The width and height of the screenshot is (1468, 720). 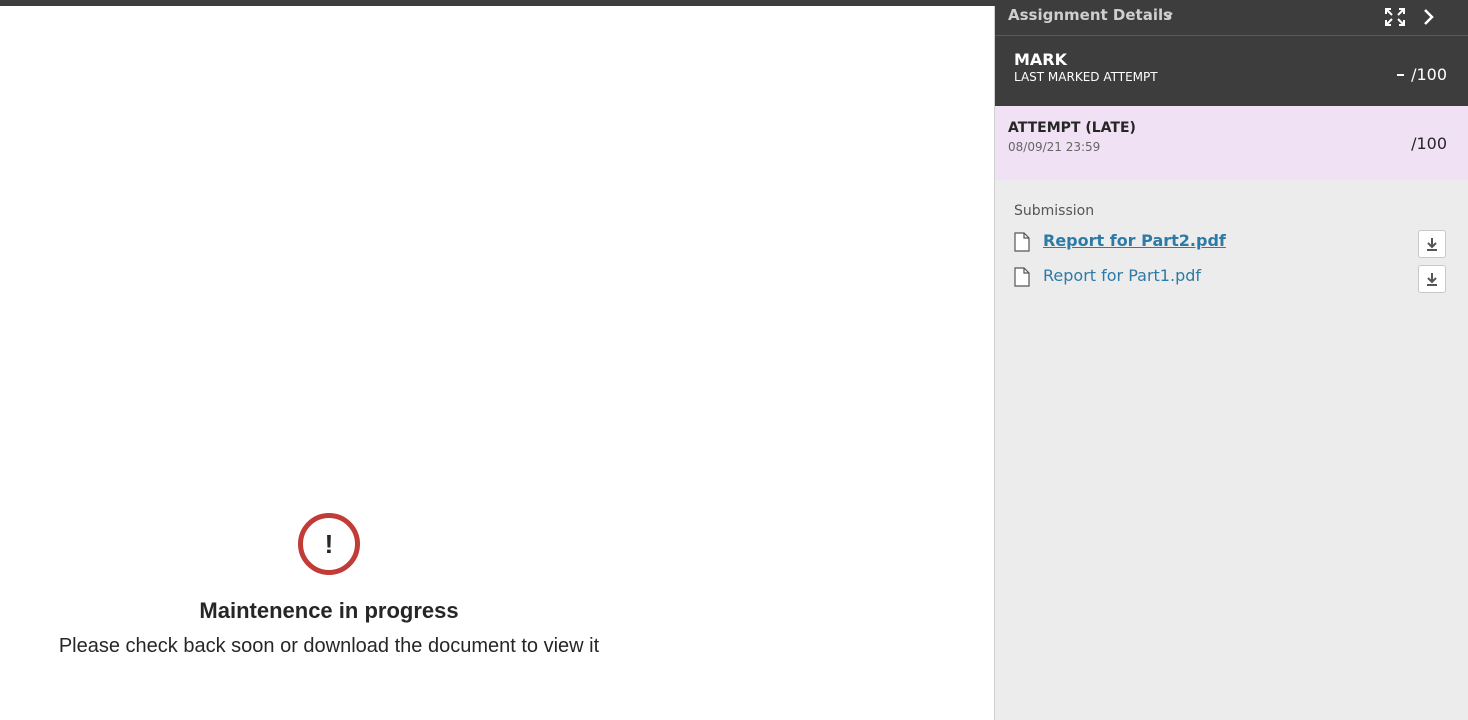 What do you see at coordinates (1054, 211) in the screenshot?
I see `submission-heading: Submission` at bounding box center [1054, 211].